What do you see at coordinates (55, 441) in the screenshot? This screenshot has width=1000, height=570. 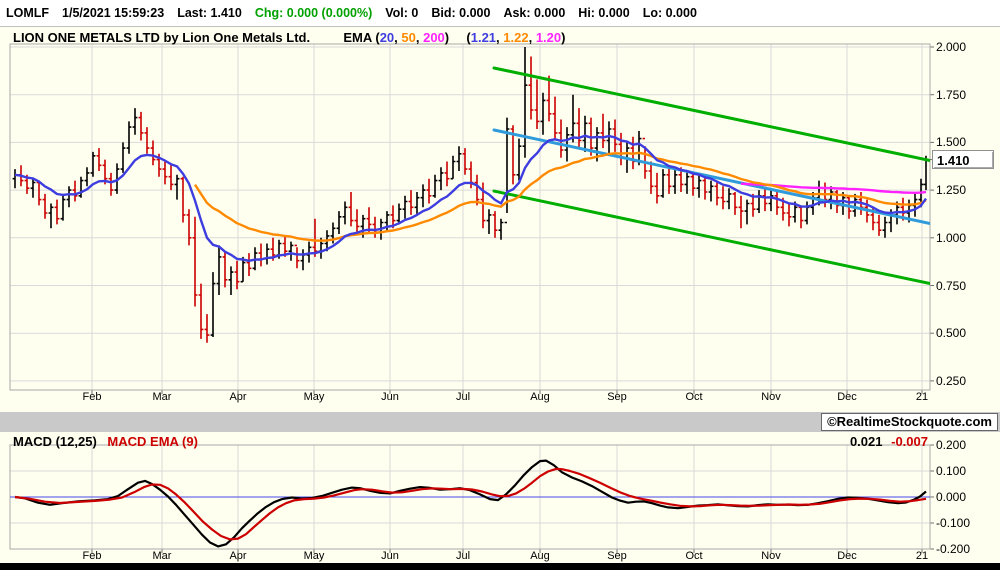 I see `macd-label: MACD (12,25)` at bounding box center [55, 441].